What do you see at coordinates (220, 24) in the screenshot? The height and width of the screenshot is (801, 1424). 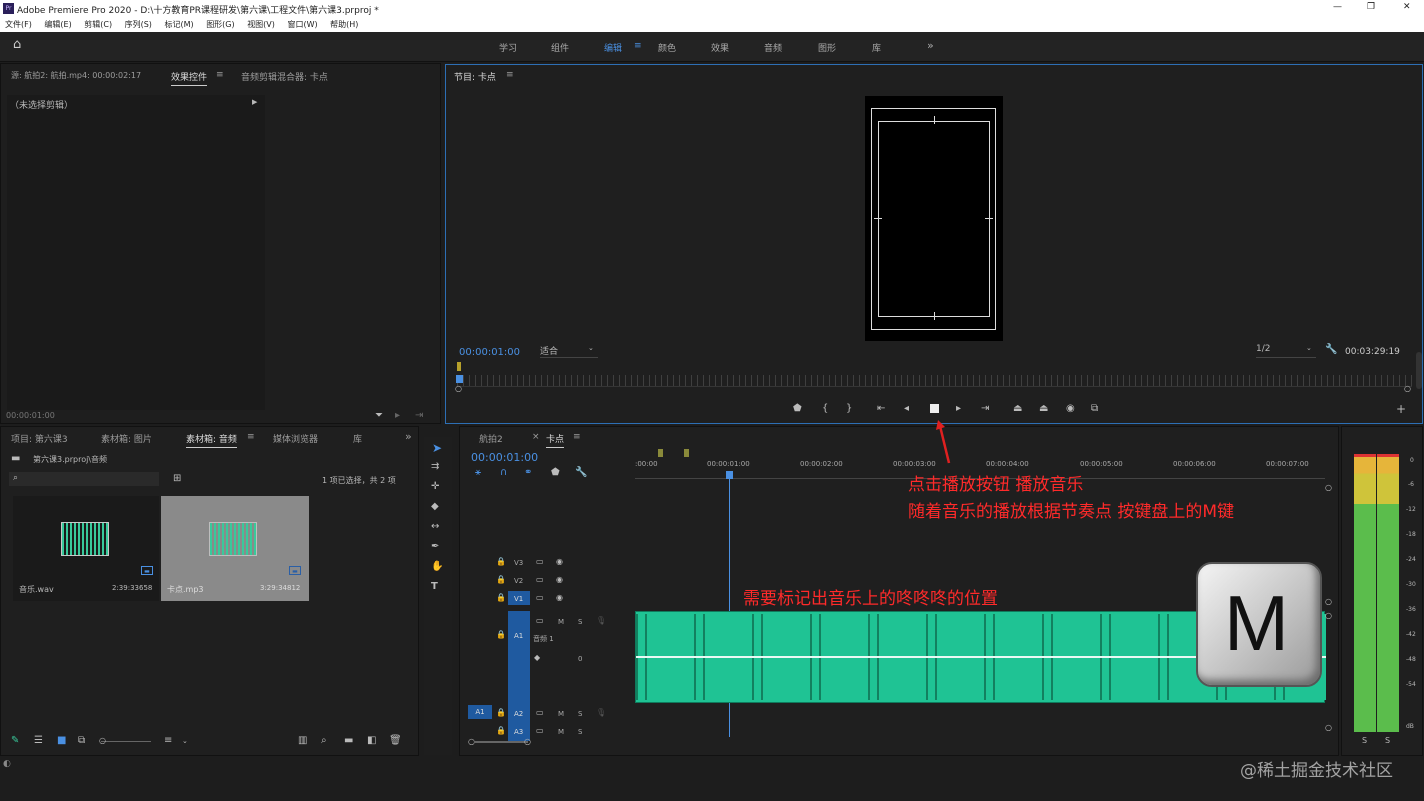 I see `menu-graphics: 图形(G)` at bounding box center [220, 24].